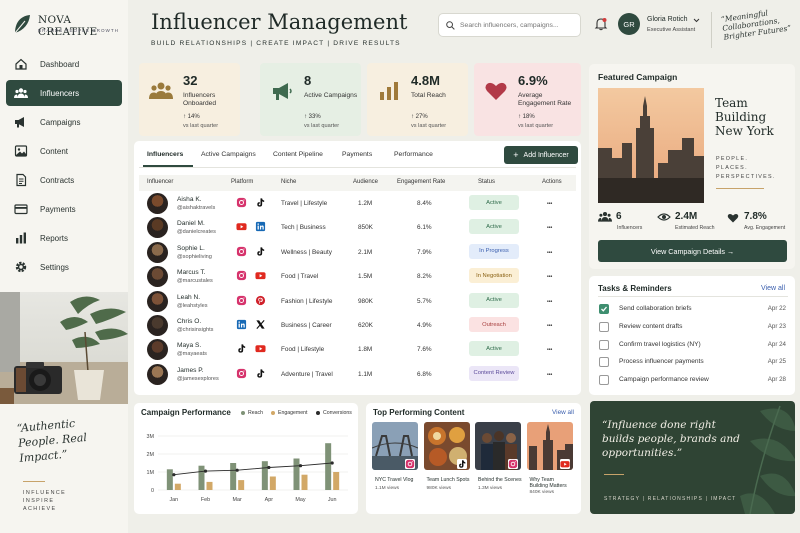  What do you see at coordinates (282, 91) in the screenshot?
I see `megaphone-icon` at bounding box center [282, 91].